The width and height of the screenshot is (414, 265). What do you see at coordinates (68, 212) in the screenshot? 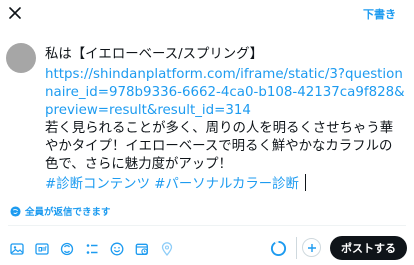
I see `reply-setting-label: 全員が返信できます` at bounding box center [68, 212].